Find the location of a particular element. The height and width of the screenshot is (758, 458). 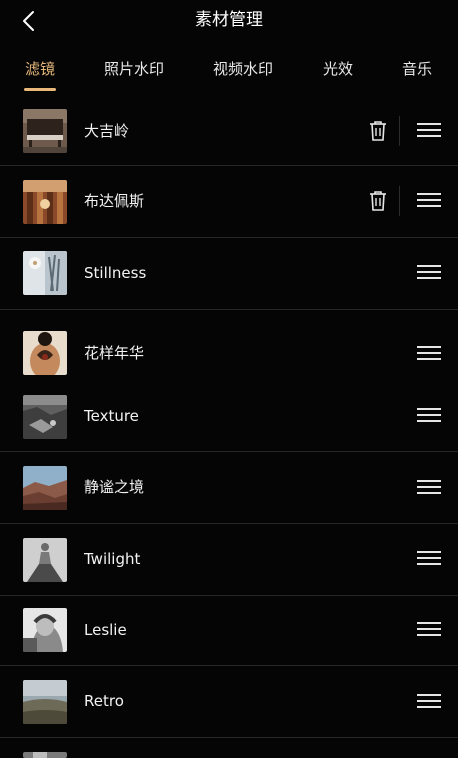

thumbnail-icon is located at coordinates (45, 755).